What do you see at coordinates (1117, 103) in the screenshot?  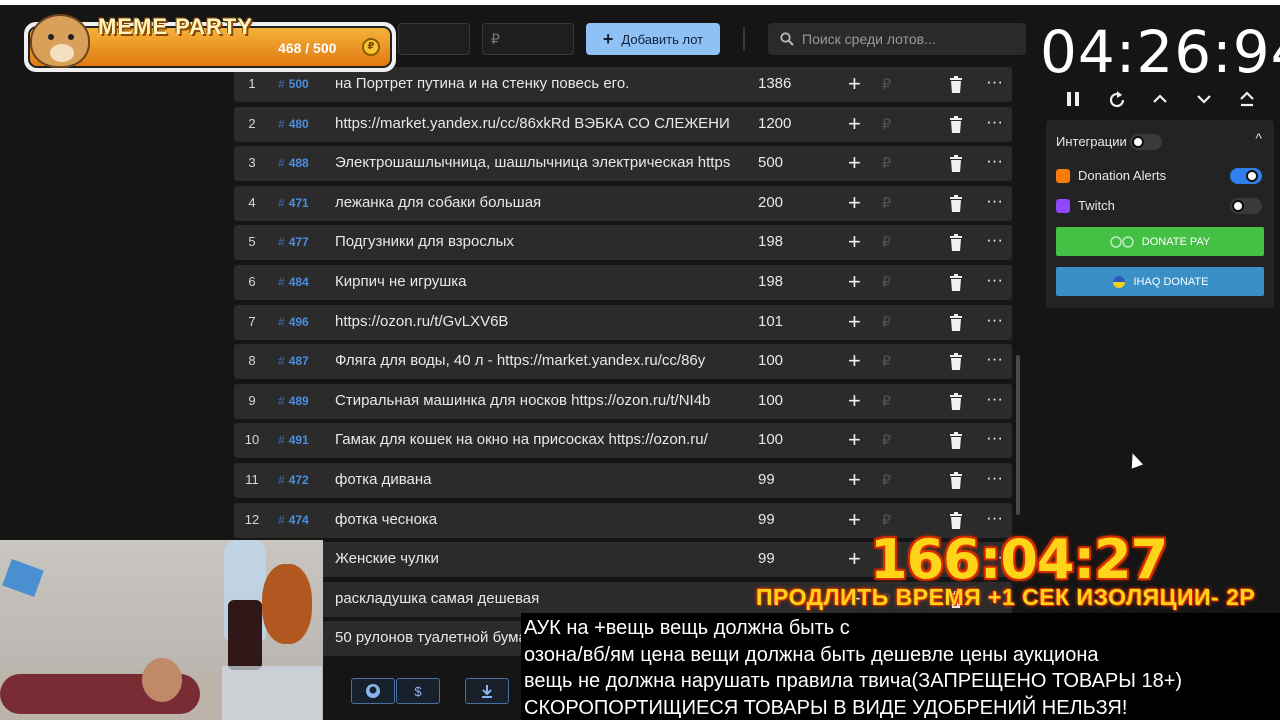 I see `reset-icon` at bounding box center [1117, 103].